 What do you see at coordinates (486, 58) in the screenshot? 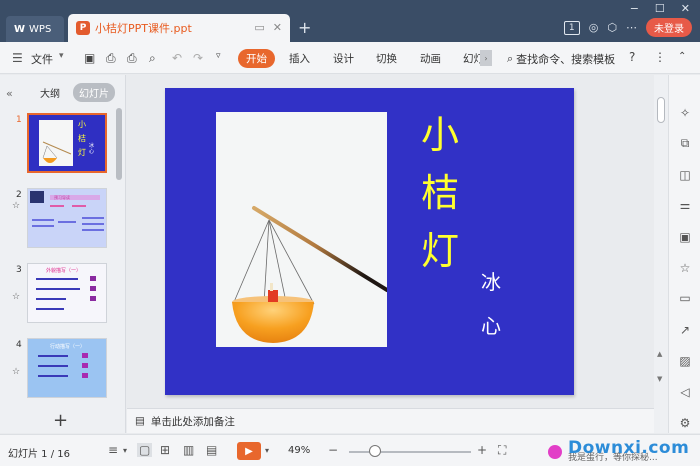
I see `ribbon-scroll-right: ›` at bounding box center [486, 58].